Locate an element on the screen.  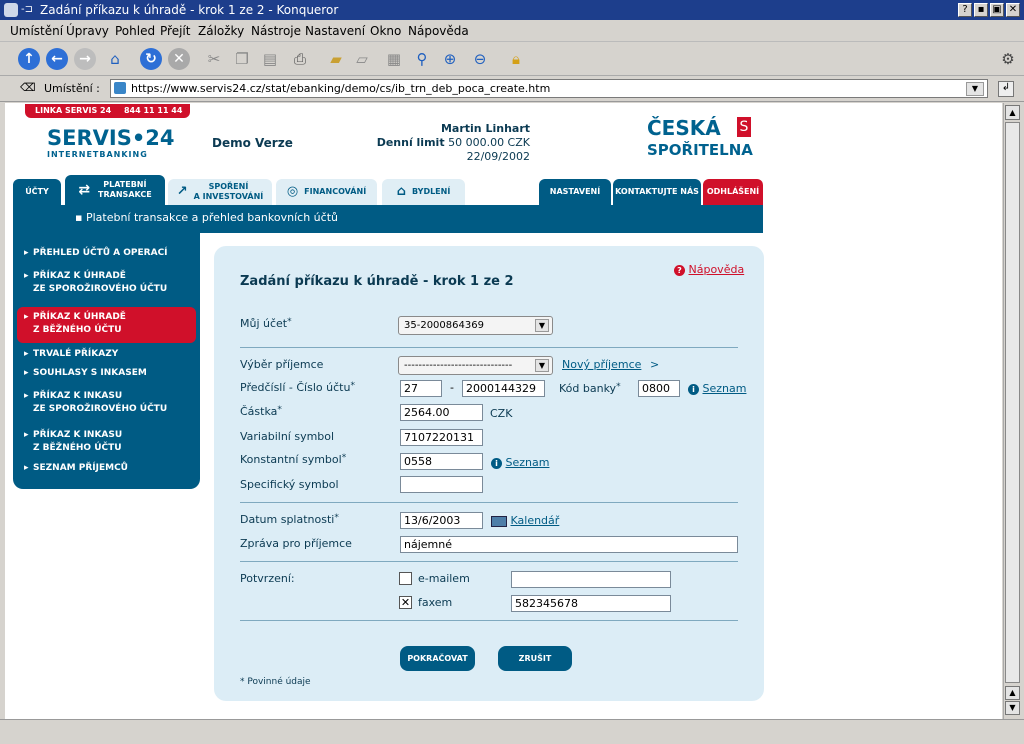
predcisli-input: 27 is located at coordinates (421, 388).